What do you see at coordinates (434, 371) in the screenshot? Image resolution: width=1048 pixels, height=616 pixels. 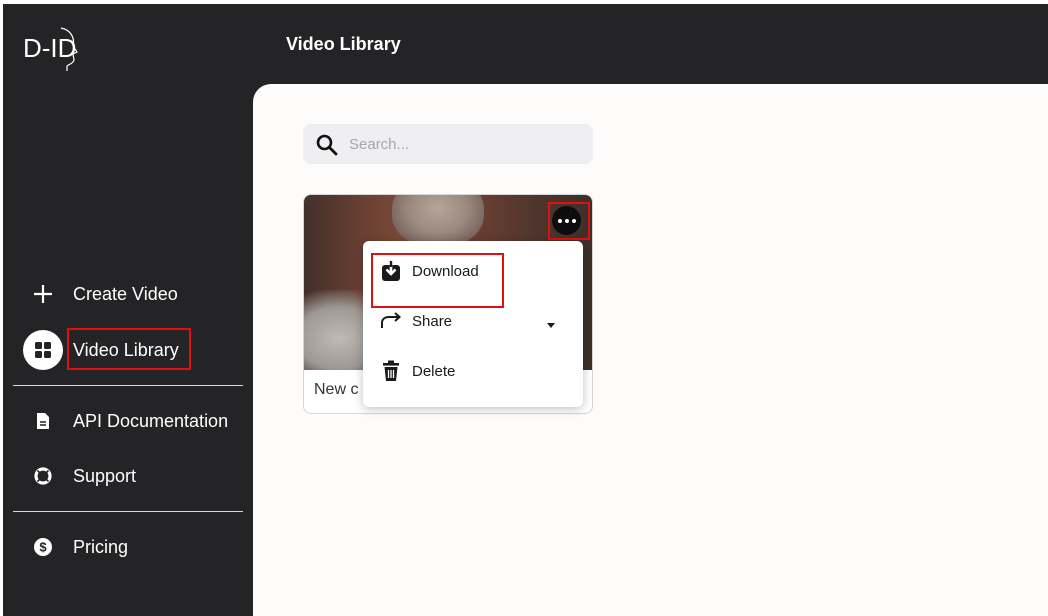 I see `menu-item-label: Delete` at bounding box center [434, 371].